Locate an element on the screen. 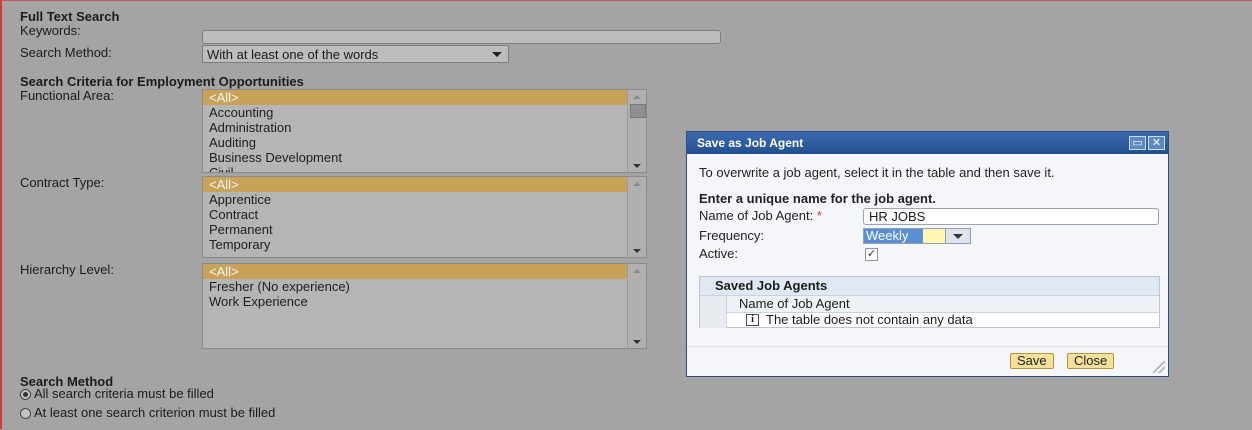 The height and width of the screenshot is (430, 1252). hierarchy-level-option: Fresher (No experience) is located at coordinates (424, 286).